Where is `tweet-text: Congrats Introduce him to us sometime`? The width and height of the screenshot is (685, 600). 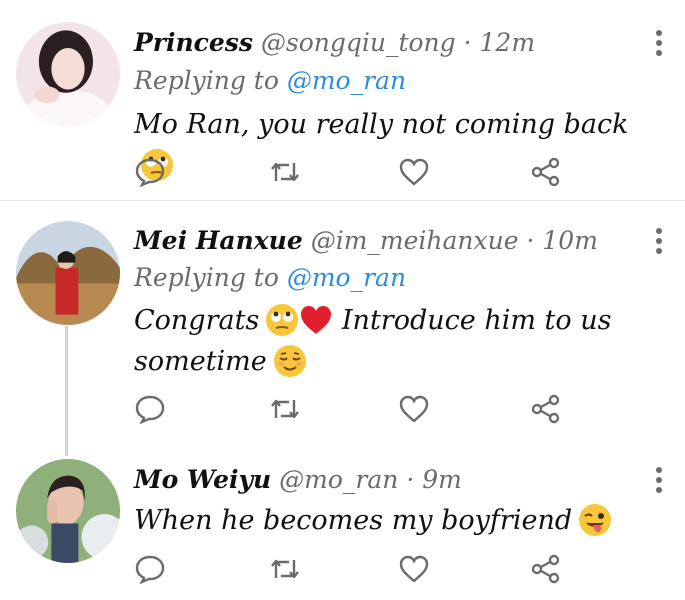 tweet-text: Congrats Introduce him to us sometime is located at coordinates (394, 341).